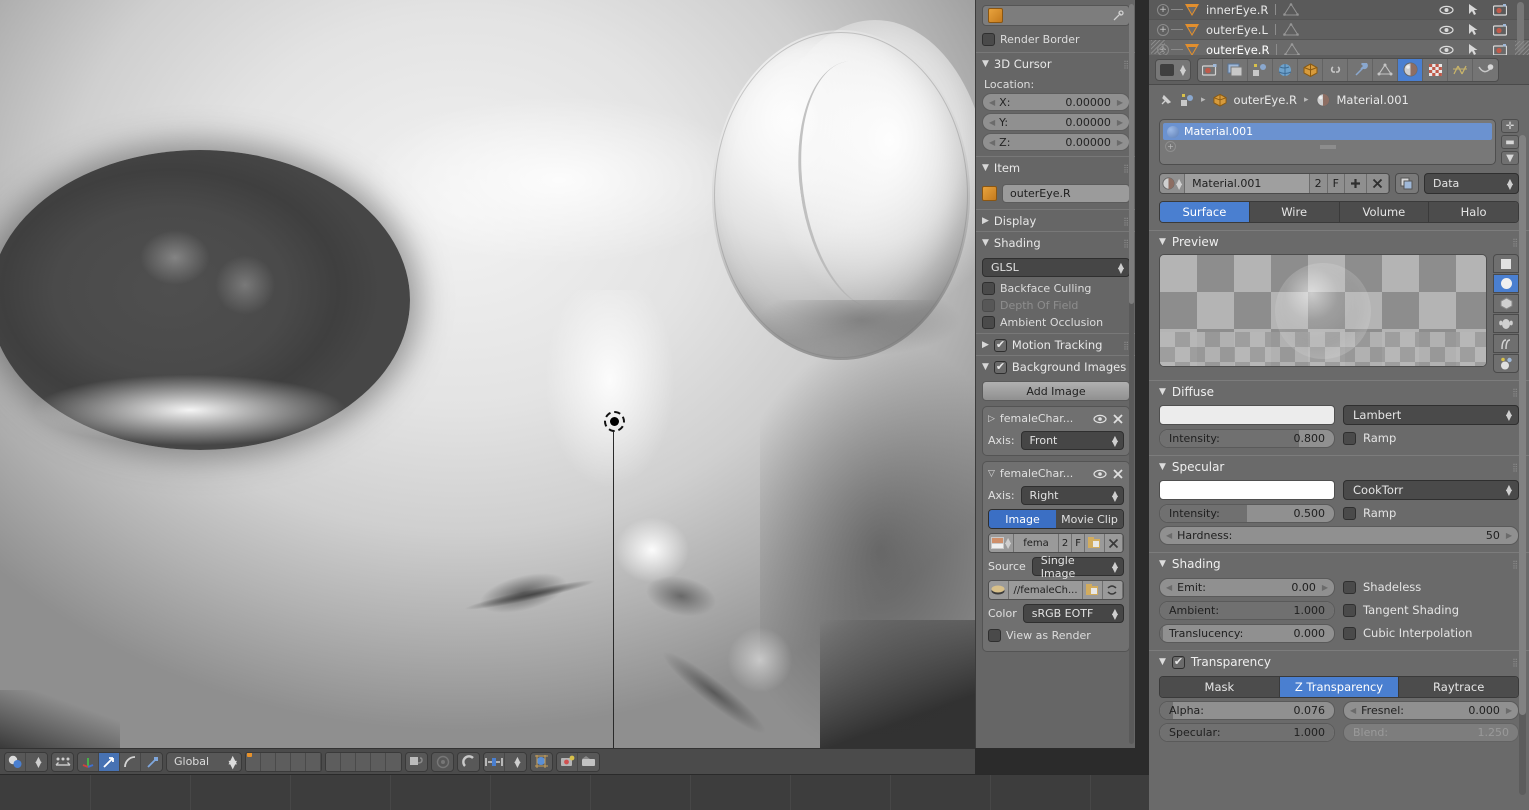 Image resolution: width=1529 pixels, height=810 pixels. I want to click on tab-surface: Surface, so click(1205, 212).